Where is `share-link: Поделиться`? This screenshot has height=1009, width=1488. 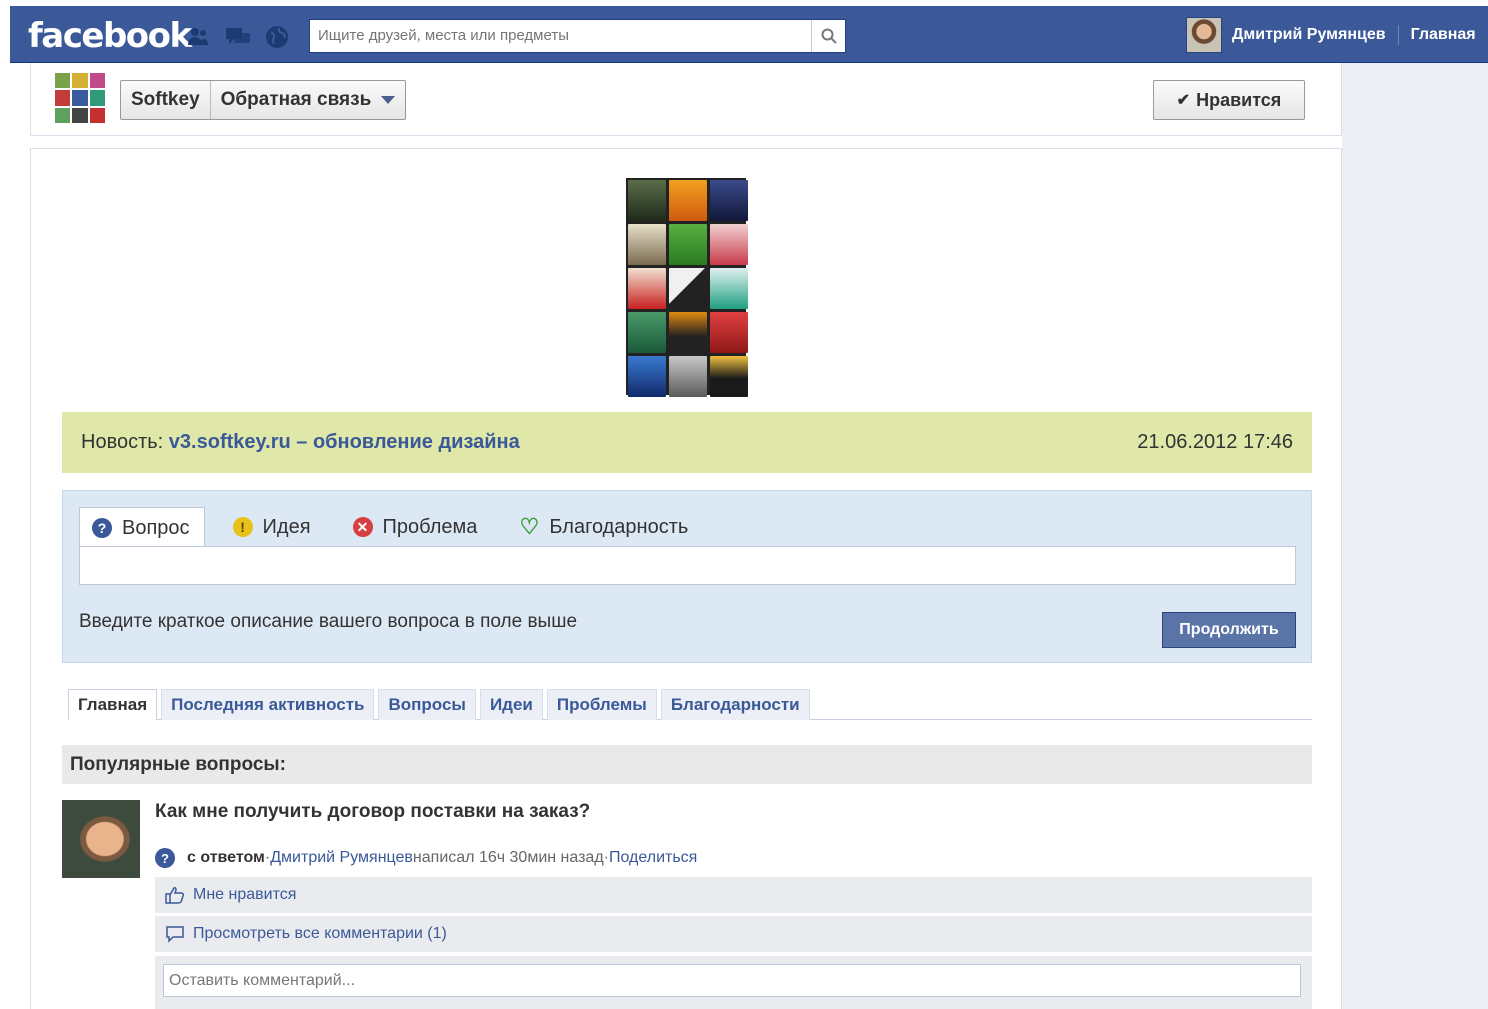 share-link: Поделиться is located at coordinates (653, 858).